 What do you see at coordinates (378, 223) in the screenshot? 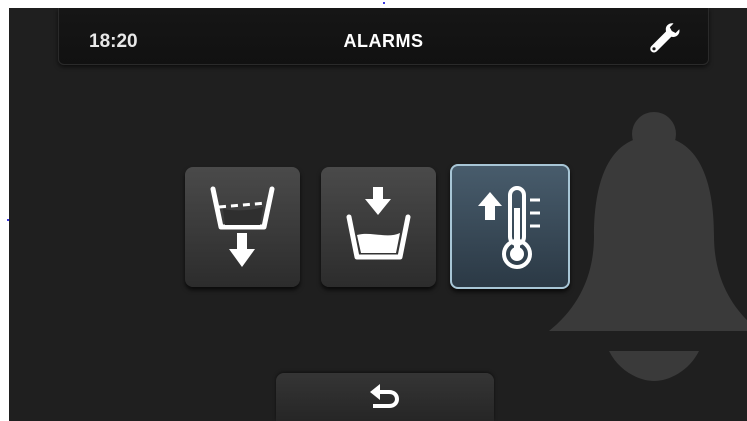
I see `fill-alarm-icon` at bounding box center [378, 223].